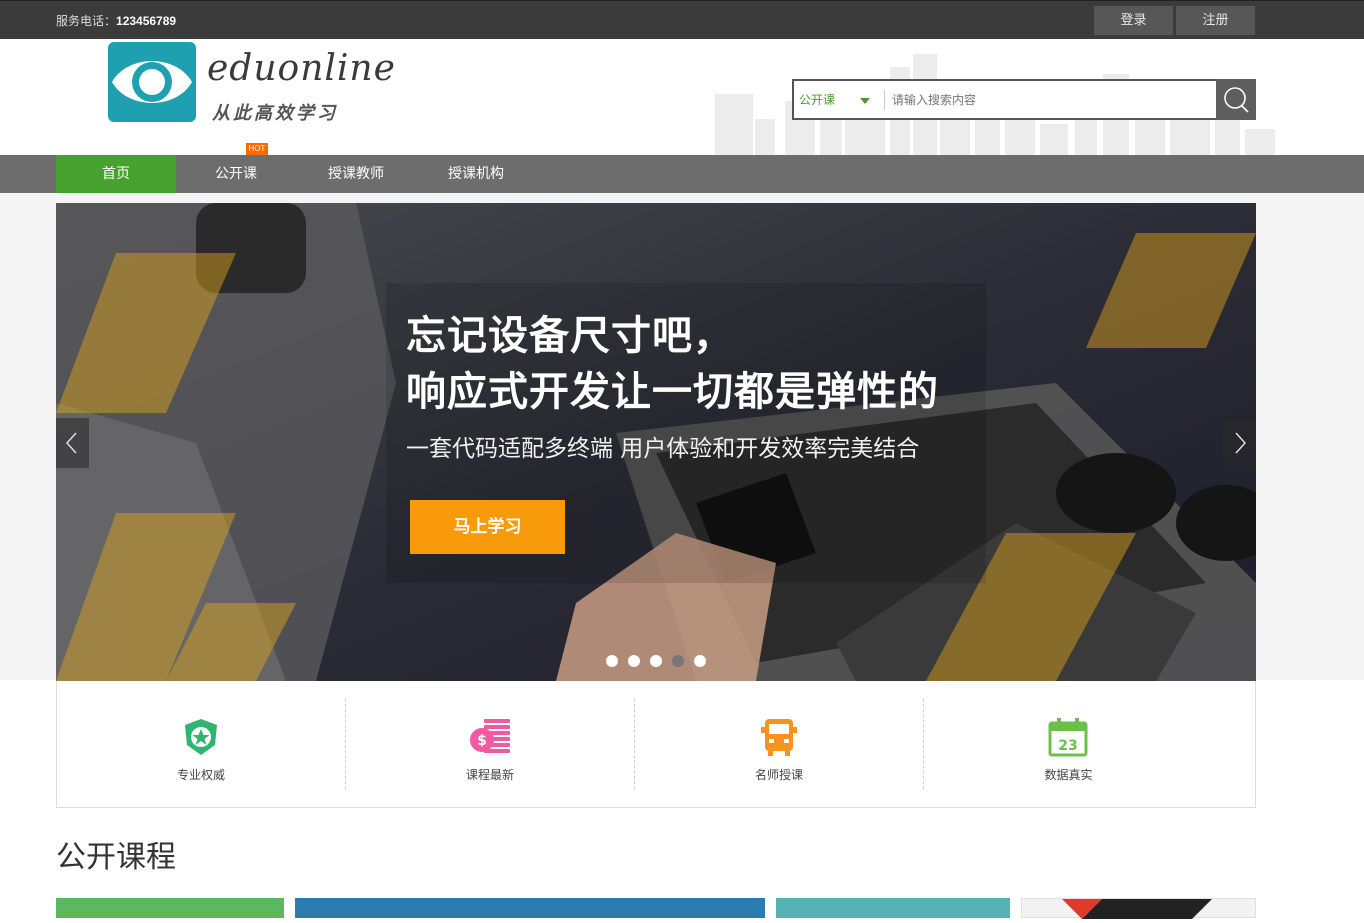  Describe the element at coordinates (275, 113) in the screenshot. I see `logo-slogan: 从此高效学习` at that location.